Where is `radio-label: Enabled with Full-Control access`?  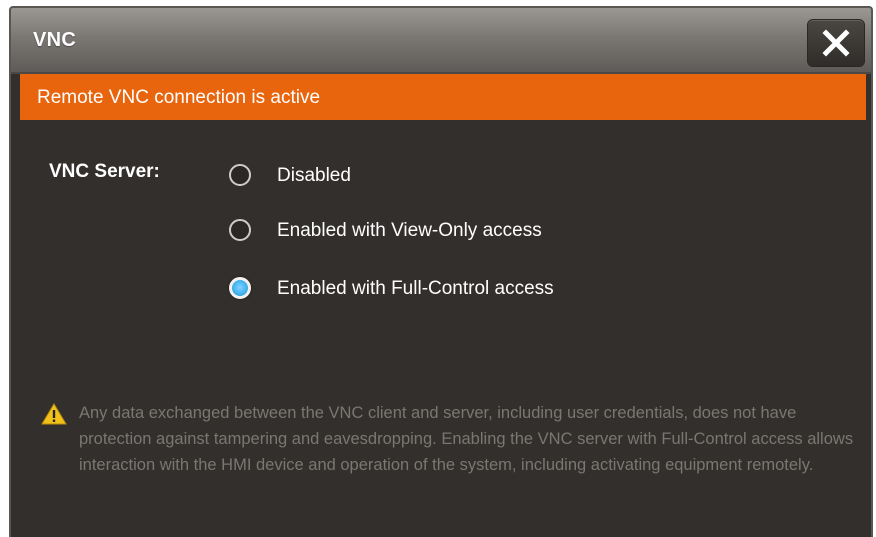
radio-label: Enabled with Full-Control access is located at coordinates (415, 288).